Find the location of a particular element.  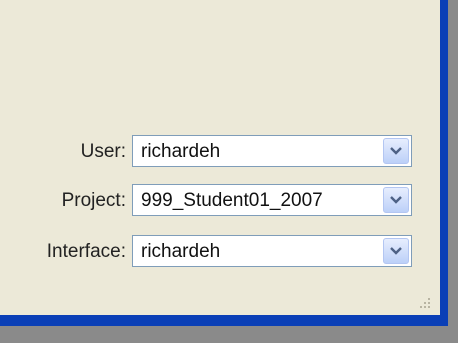

interface-combobox: richardeh is located at coordinates (272, 251).